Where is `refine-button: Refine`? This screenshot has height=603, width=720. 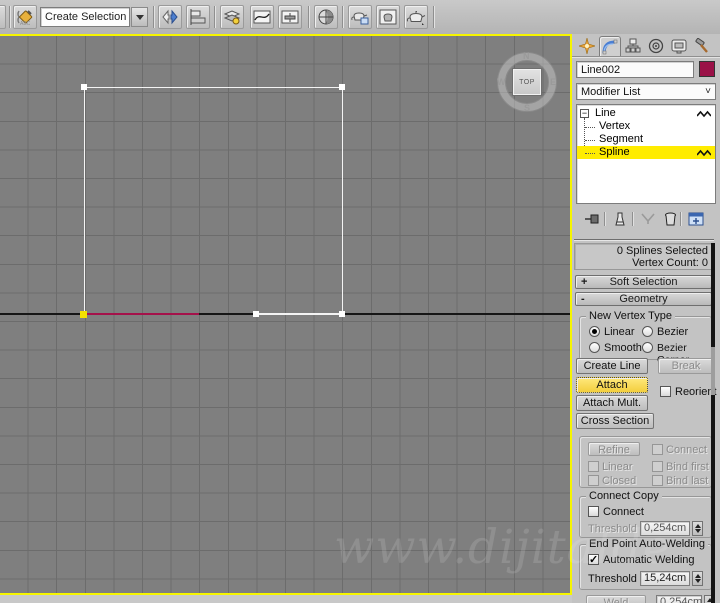
refine-button: Refine is located at coordinates (614, 449).